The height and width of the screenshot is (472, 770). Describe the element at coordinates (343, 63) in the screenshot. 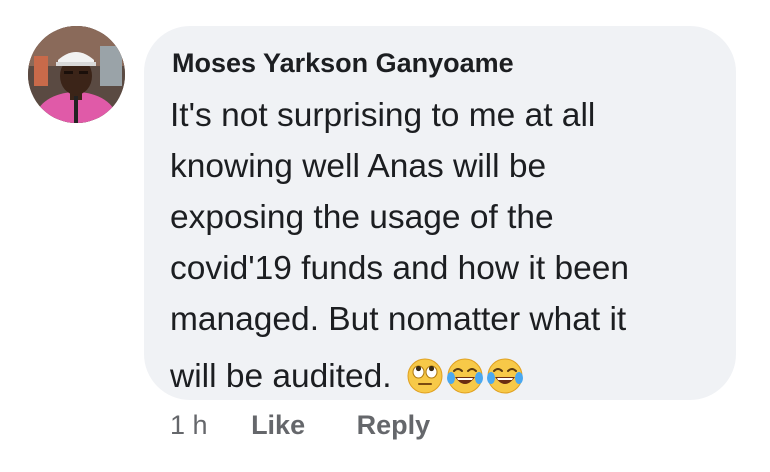

I see `comment-author-name: Moses Yarkson Ganyoame` at that location.